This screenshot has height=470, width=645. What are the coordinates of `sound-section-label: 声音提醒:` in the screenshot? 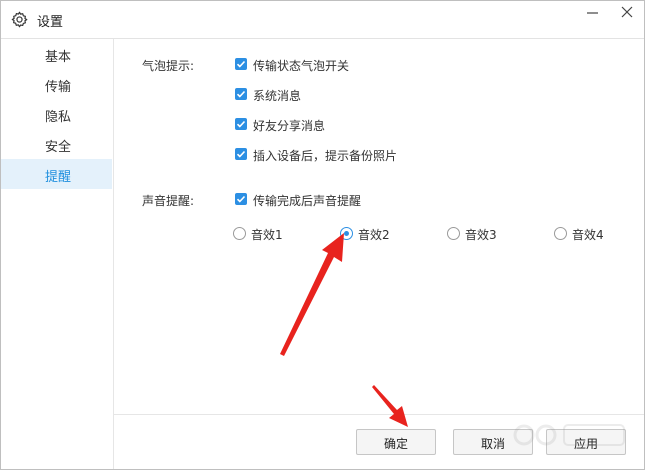 It's located at (168, 201).